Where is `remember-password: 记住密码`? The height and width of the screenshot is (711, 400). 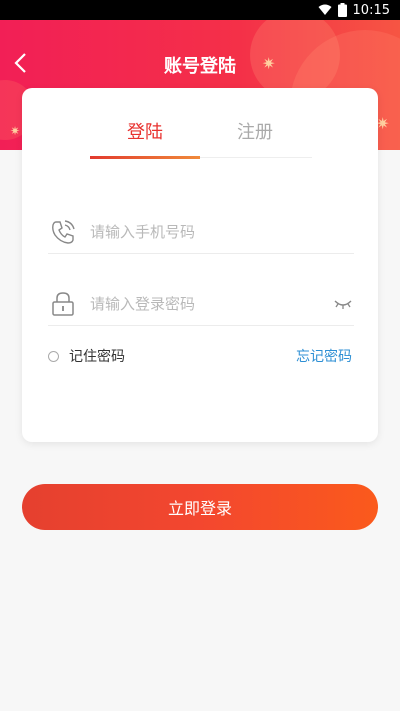 remember-password: 记住密码 is located at coordinates (86, 356).